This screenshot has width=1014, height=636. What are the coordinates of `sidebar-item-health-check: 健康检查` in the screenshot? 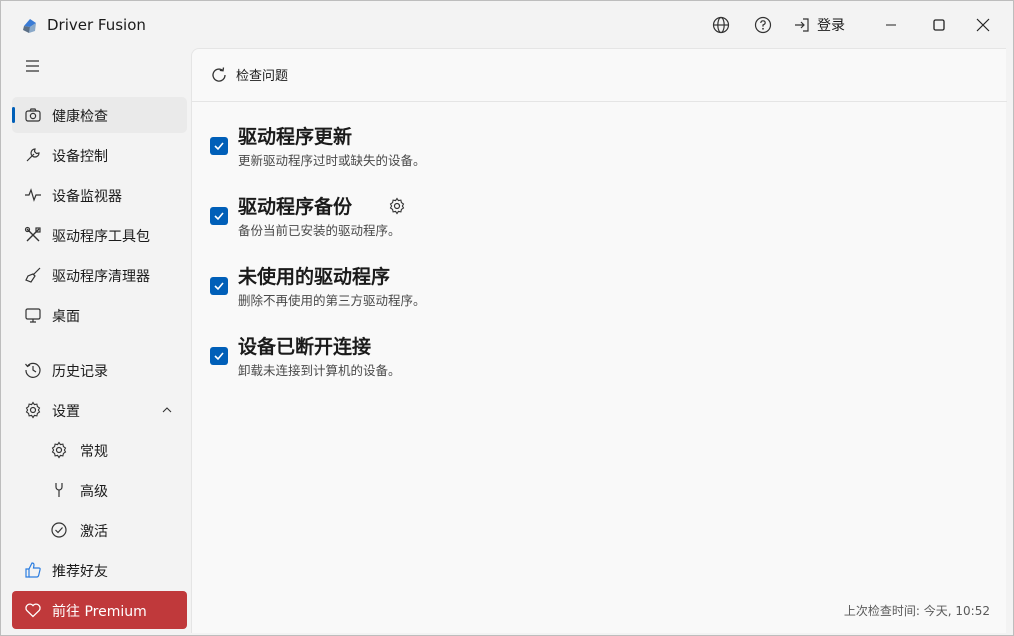 It's located at (99, 115).